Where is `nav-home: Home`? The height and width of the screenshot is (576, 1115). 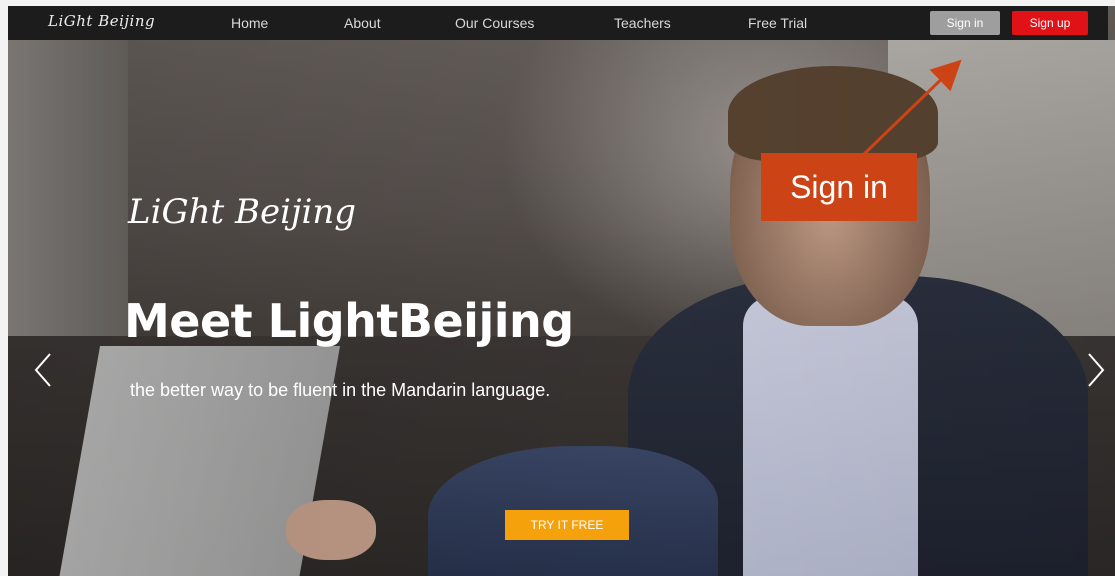
nav-home: Home is located at coordinates (249, 23).